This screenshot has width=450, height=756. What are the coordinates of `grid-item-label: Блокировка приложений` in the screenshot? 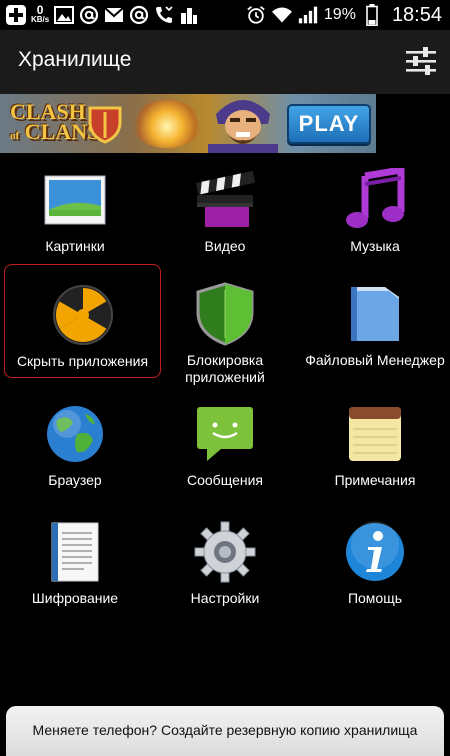 It's located at (225, 368).